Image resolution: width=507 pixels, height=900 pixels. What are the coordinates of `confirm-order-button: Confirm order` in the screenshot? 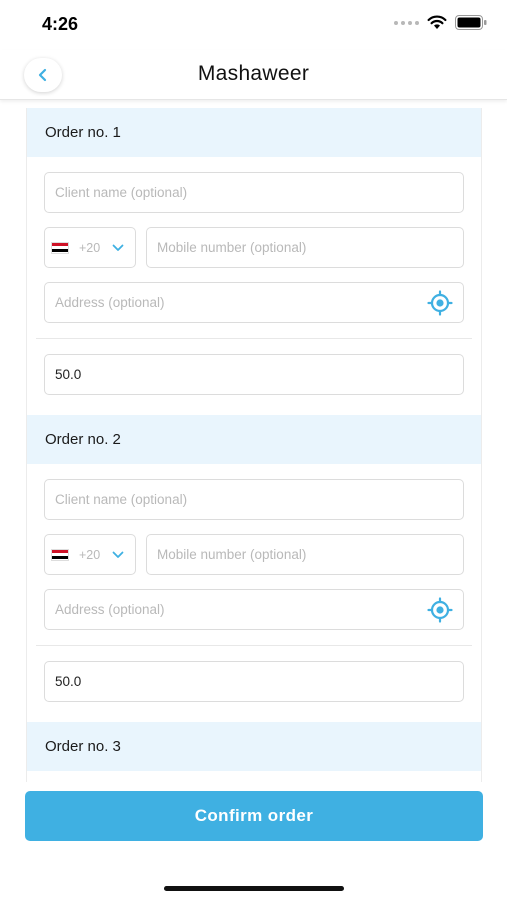 It's located at (254, 816).